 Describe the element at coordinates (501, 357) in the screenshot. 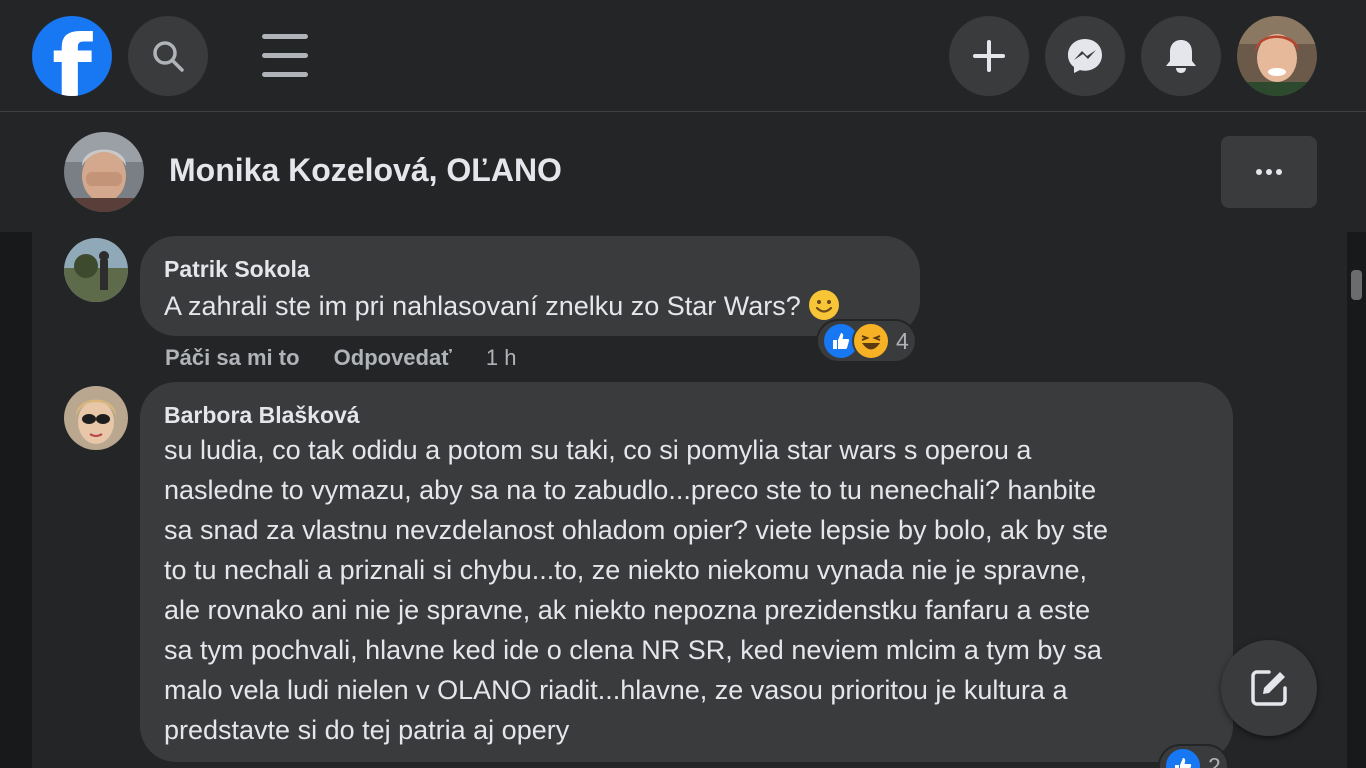

I see `comment-timestamp: 1 h` at that location.